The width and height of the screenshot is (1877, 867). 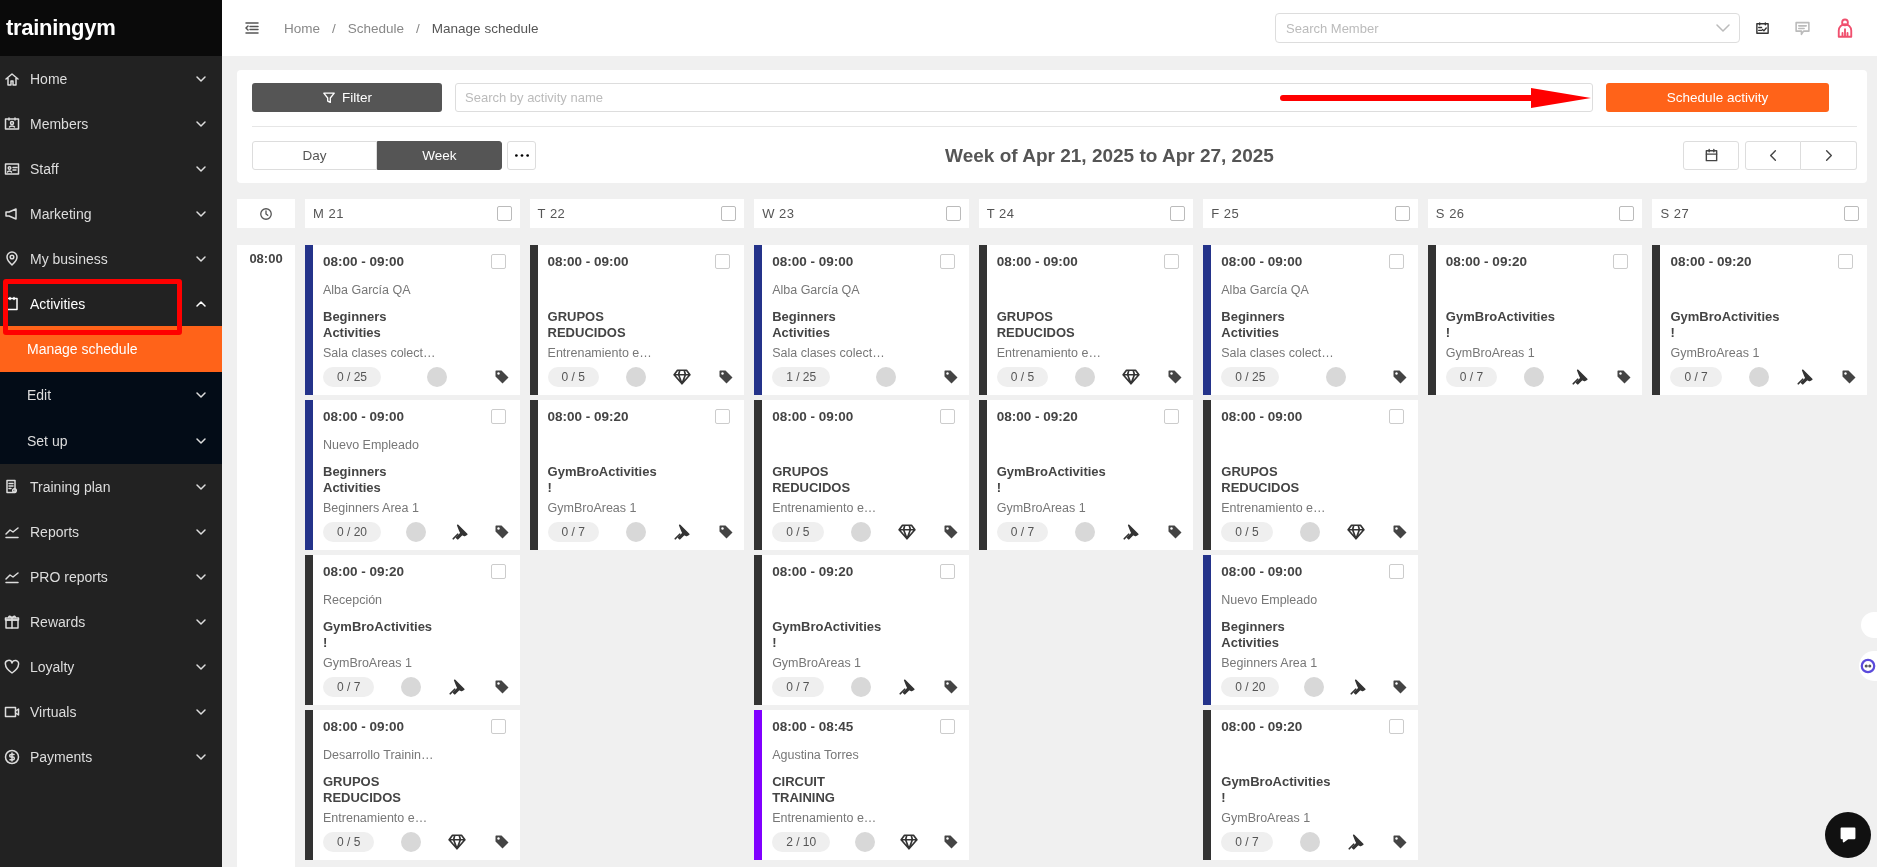 What do you see at coordinates (111, 531) in the screenshot?
I see `sidebar-item: Reports` at bounding box center [111, 531].